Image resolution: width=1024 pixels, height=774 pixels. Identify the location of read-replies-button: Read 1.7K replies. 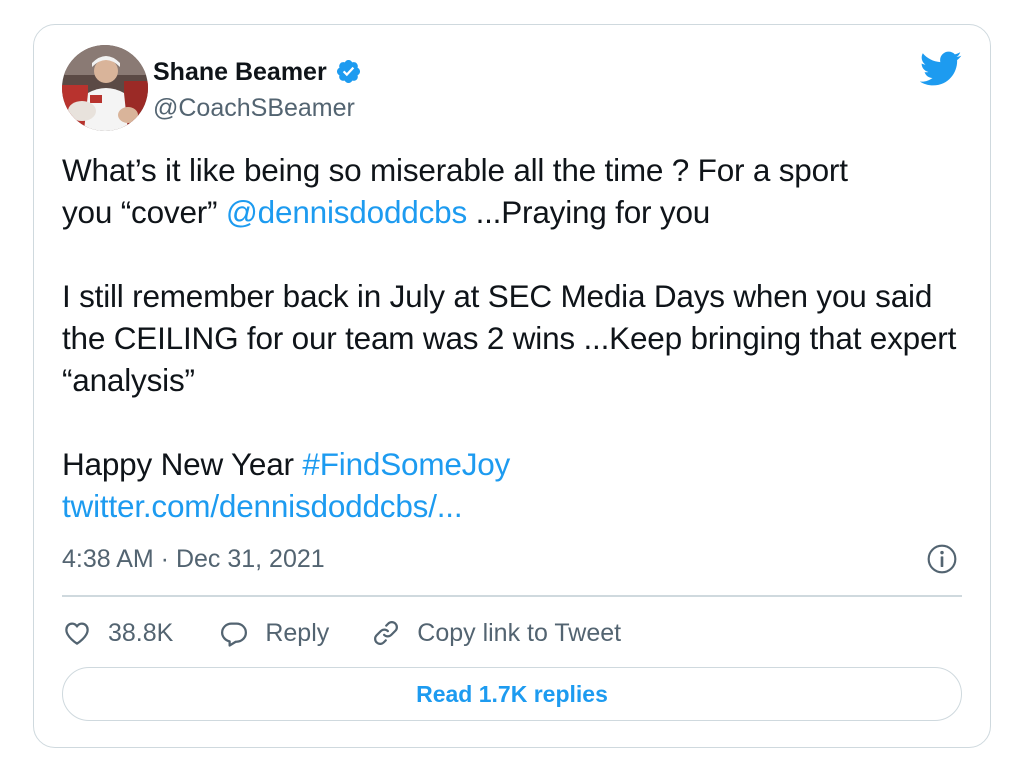
(512, 694).